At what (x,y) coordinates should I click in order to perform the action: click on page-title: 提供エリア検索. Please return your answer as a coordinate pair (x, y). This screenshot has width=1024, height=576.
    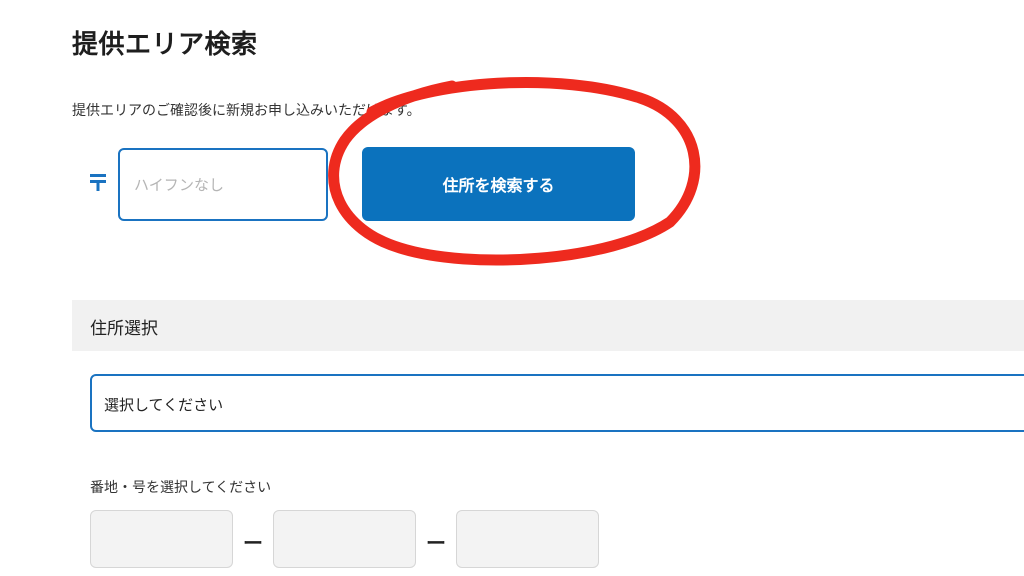
    Looking at the image, I should click on (165, 45).